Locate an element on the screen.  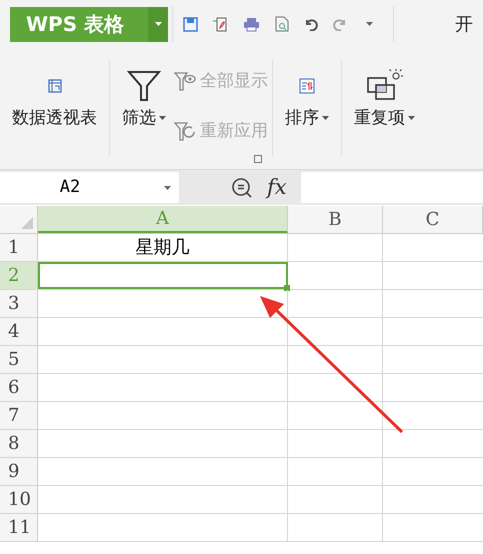
active-cell is located at coordinates (163, 275).